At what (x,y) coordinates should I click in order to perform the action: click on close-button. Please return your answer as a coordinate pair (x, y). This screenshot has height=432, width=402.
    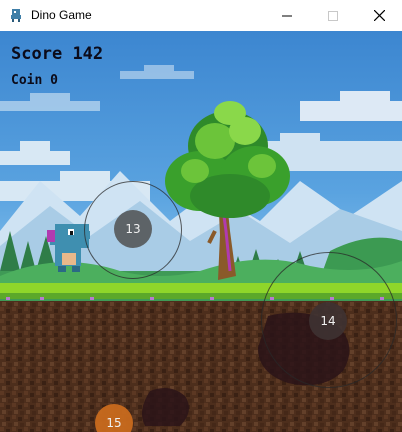
    Looking at the image, I should click on (379, 15).